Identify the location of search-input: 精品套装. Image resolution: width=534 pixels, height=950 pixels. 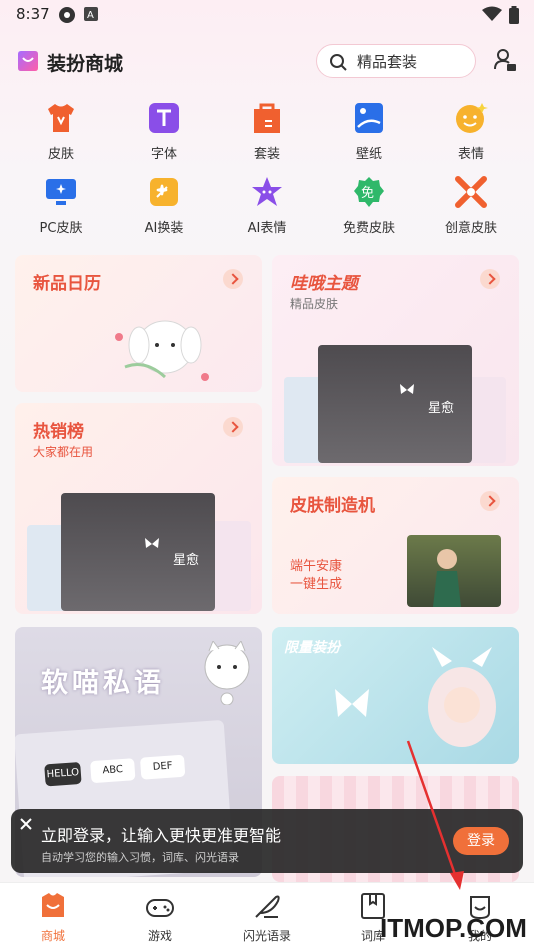
(396, 61).